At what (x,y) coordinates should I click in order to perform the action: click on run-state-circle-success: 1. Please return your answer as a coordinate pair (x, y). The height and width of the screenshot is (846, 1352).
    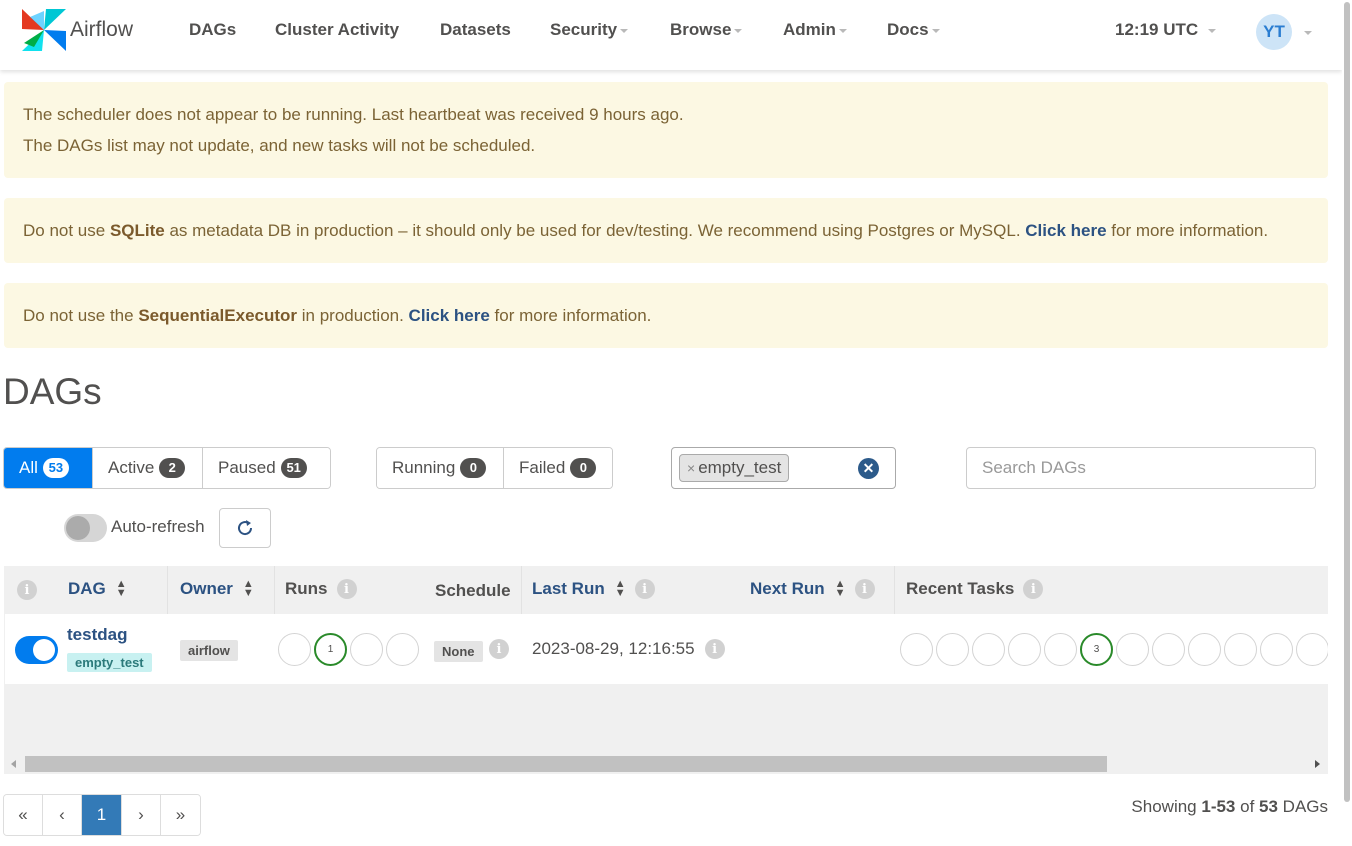
    Looking at the image, I should click on (330, 649).